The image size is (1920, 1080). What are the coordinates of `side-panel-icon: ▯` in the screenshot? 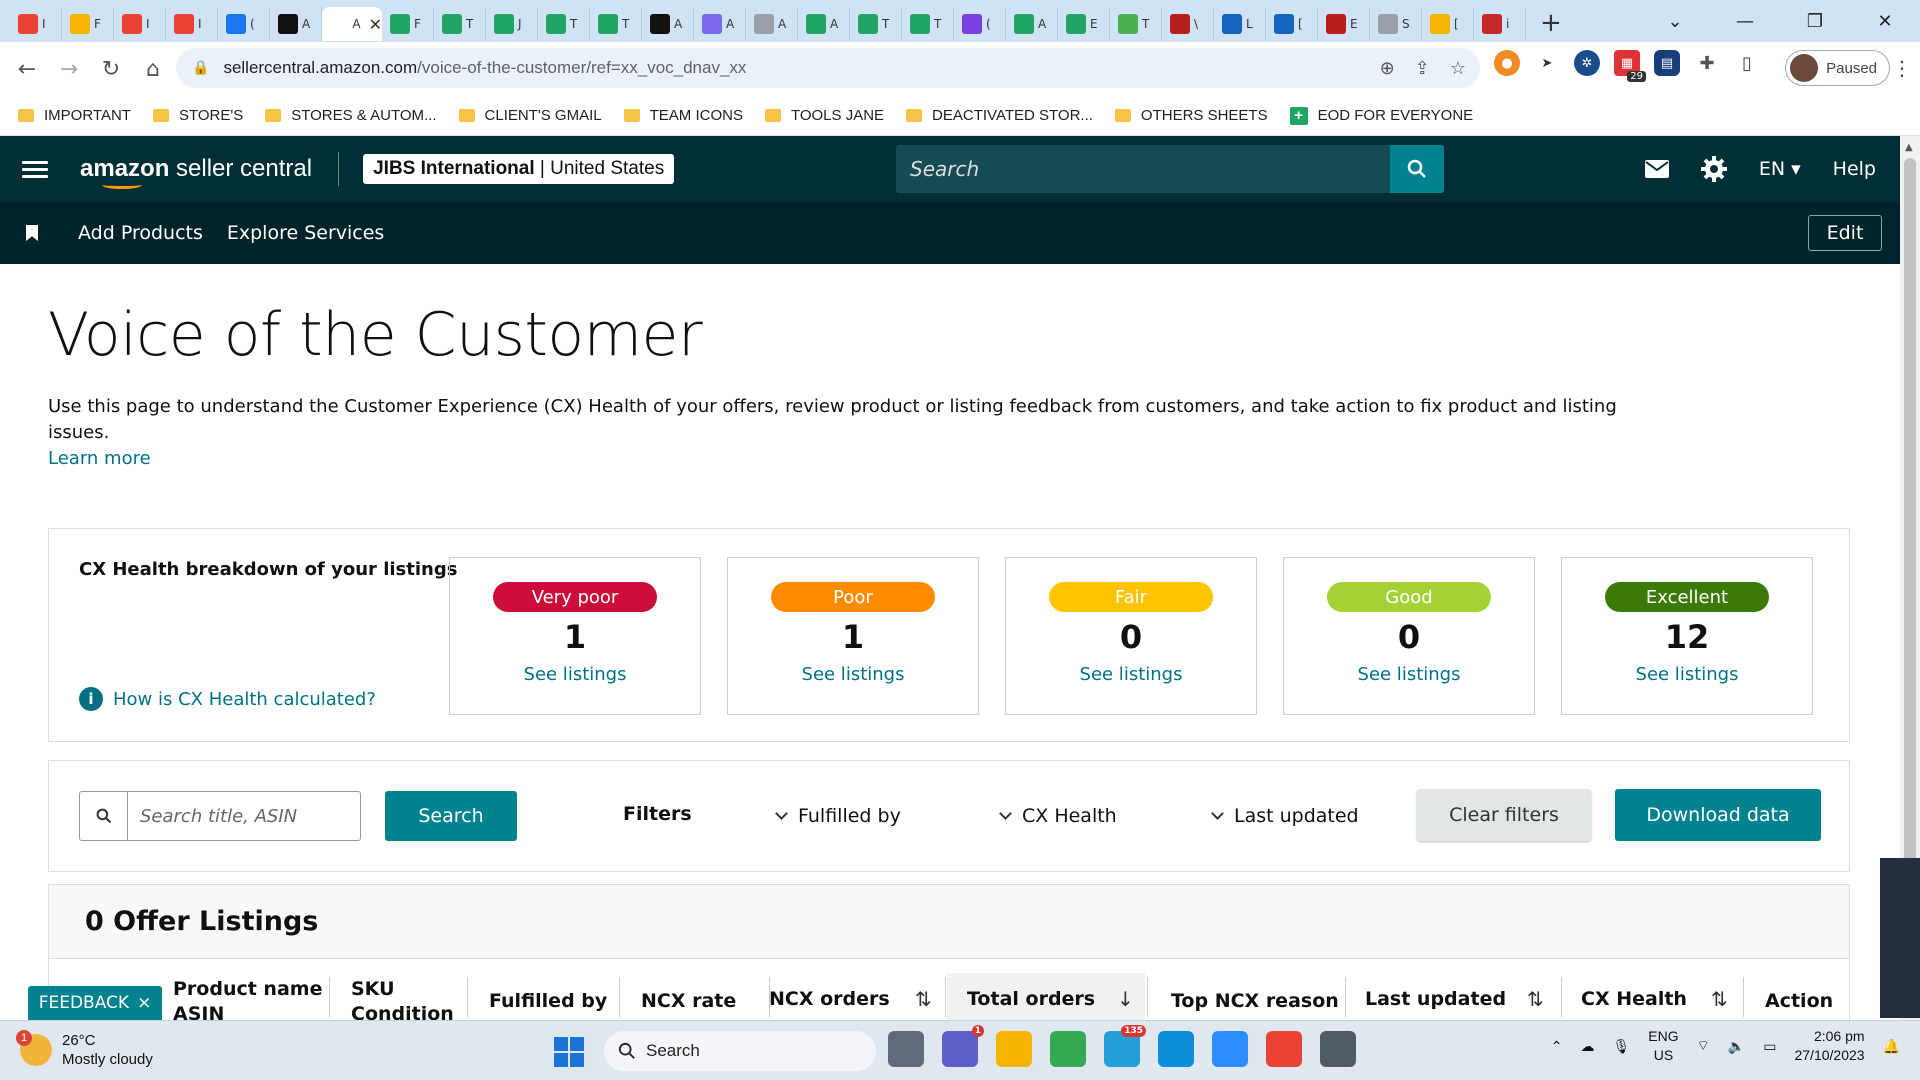 It's located at (1747, 63).